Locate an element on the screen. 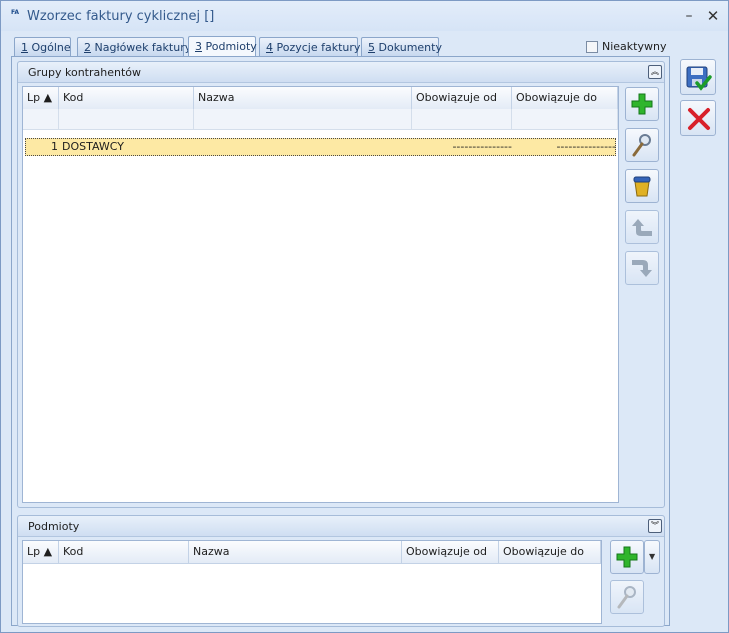  edit-entity-button is located at coordinates (627, 597).